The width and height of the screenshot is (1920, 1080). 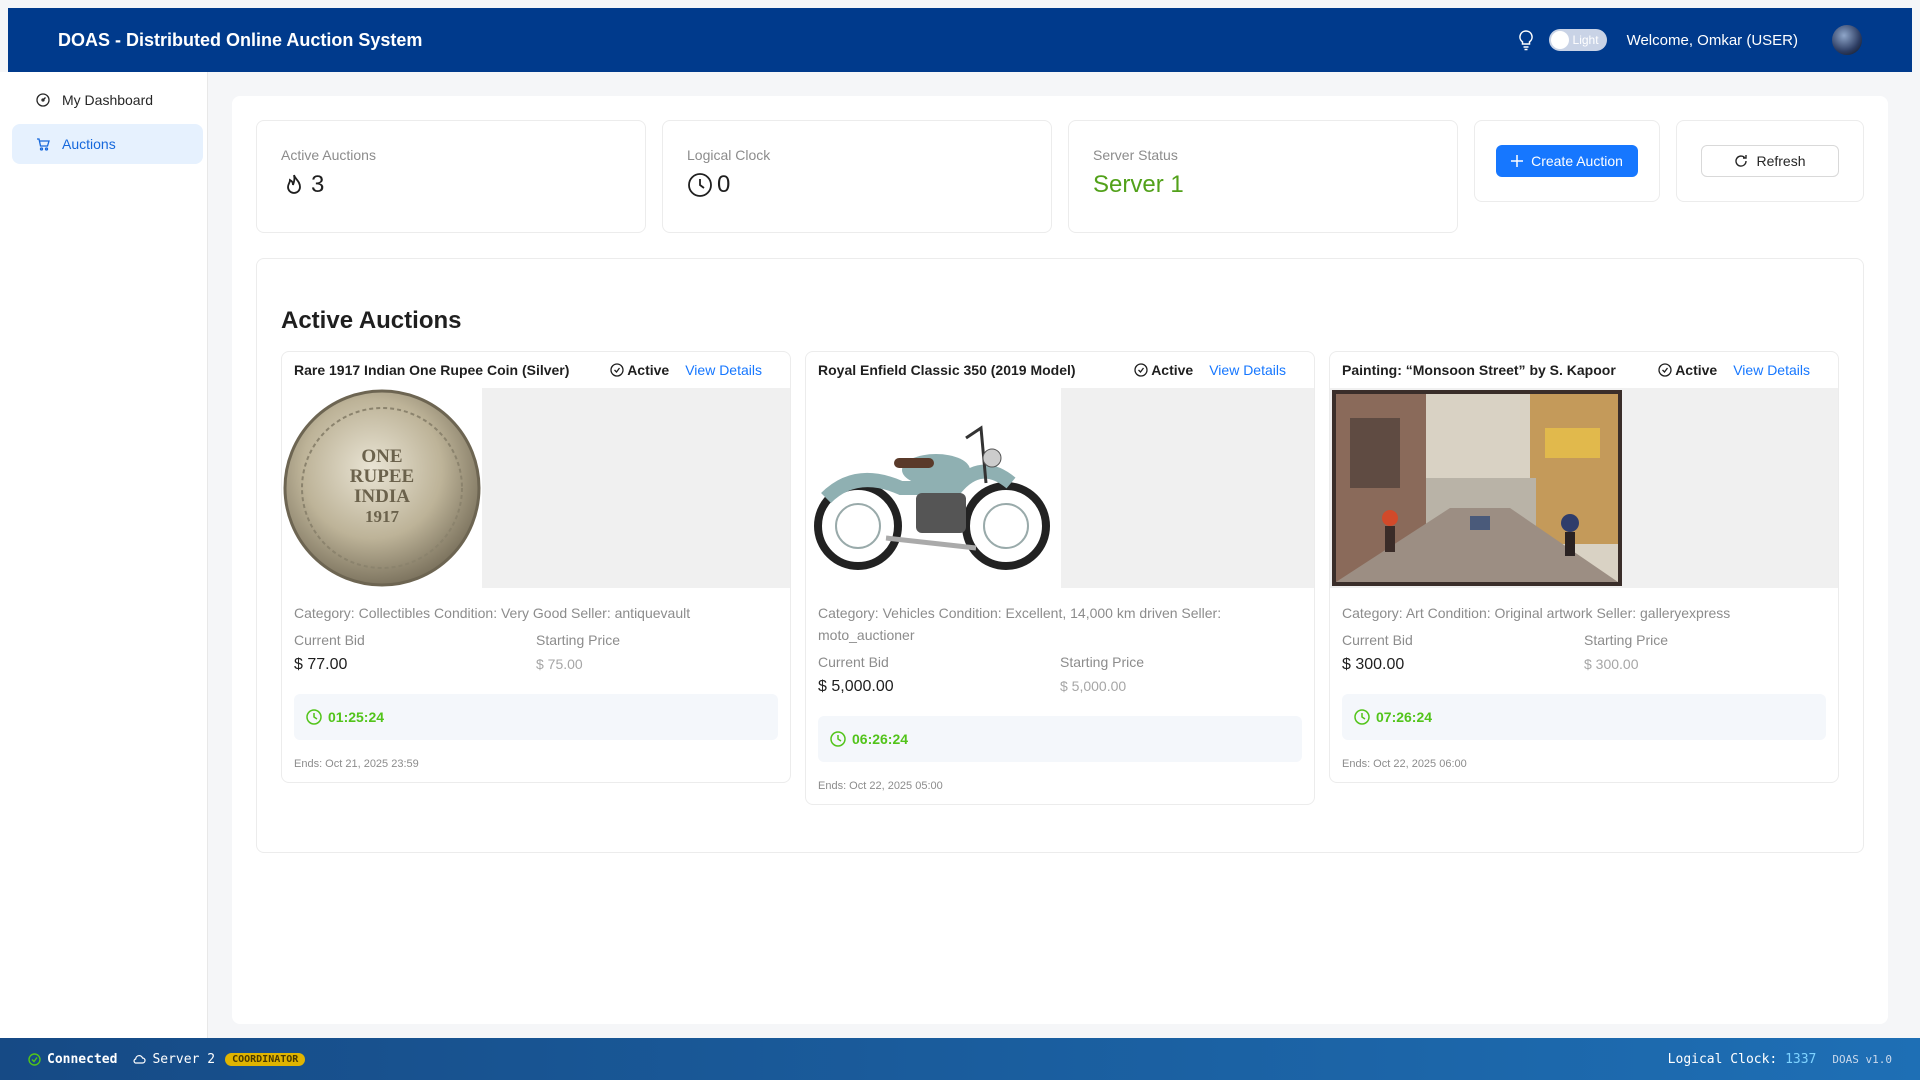 I want to click on create-auction-card: Create Auction, so click(x=1567, y=161).